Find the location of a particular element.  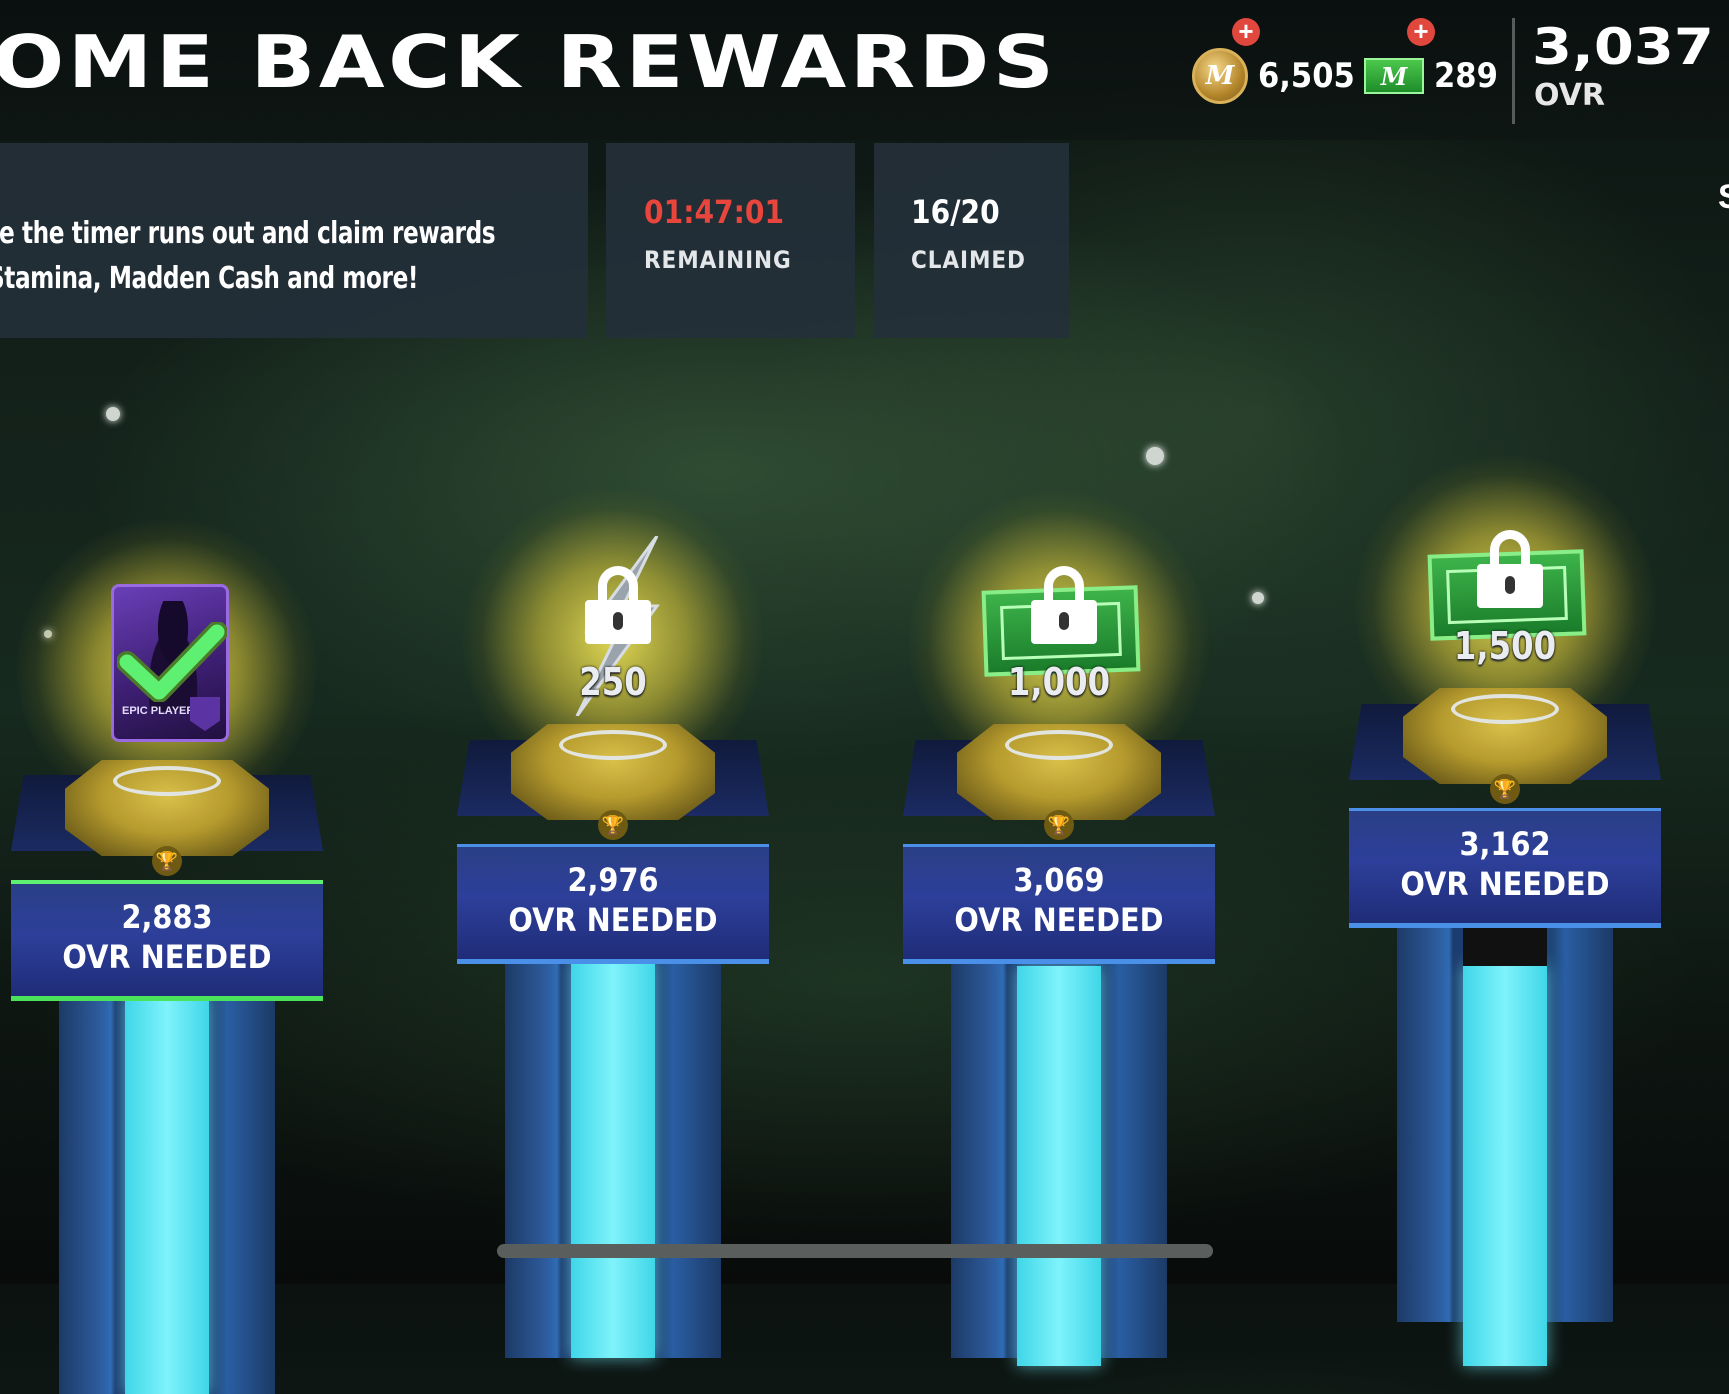

ovr-needed-value: 2,976 is located at coordinates (613, 880).